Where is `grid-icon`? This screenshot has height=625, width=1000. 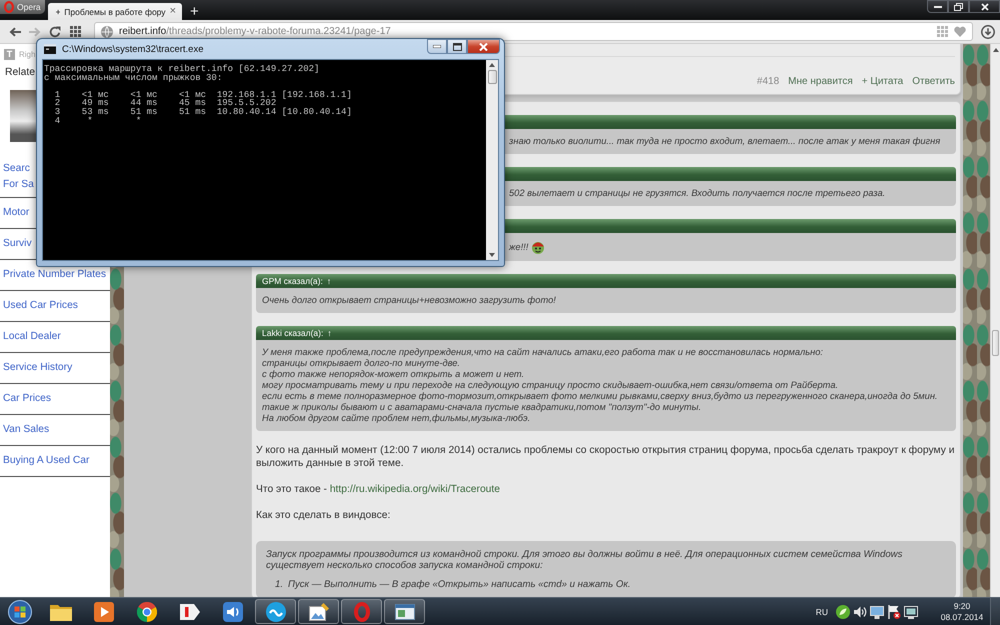
grid-icon is located at coordinates (75, 31).